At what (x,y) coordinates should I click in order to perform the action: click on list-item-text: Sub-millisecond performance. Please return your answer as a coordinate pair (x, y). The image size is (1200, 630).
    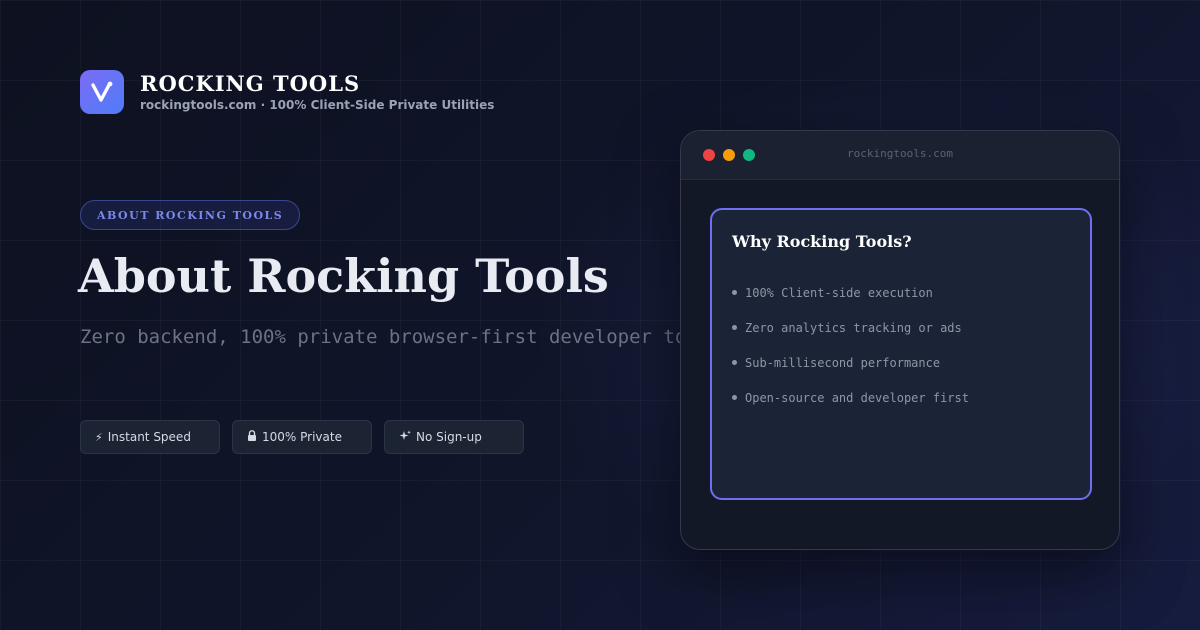
    Looking at the image, I should click on (843, 362).